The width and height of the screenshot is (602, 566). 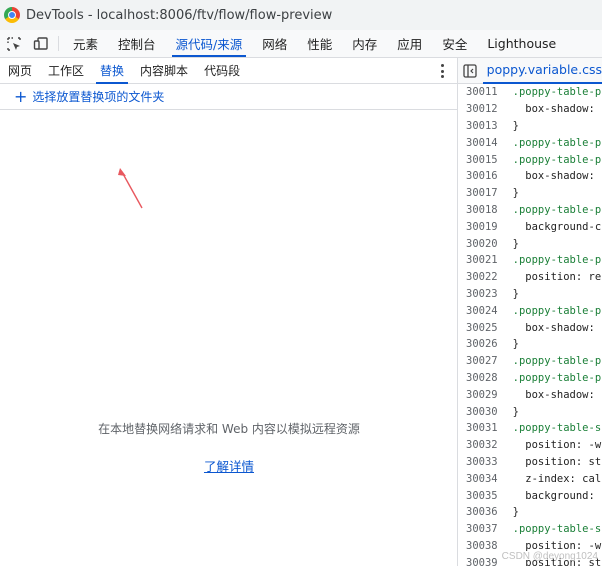 I want to click on code-line: 30032 position: -w, so click(x=530, y=445).